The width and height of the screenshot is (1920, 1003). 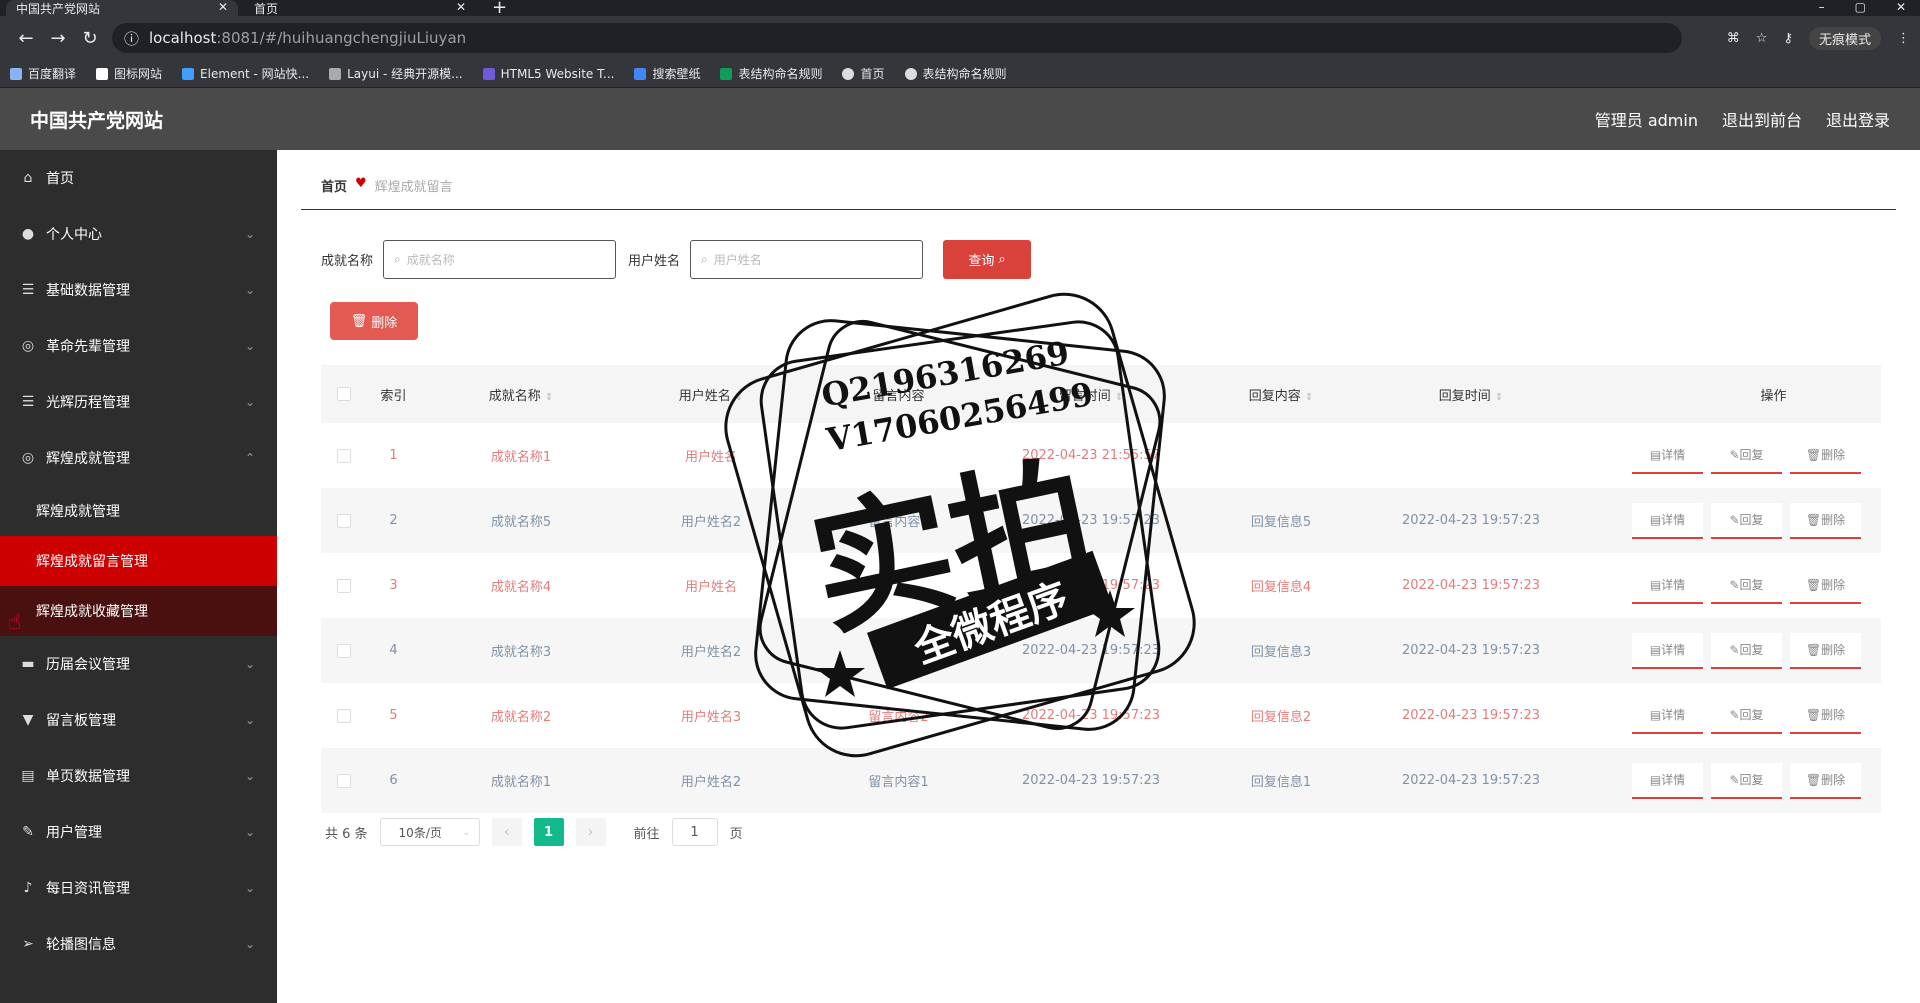 What do you see at coordinates (987, 259) in the screenshot?
I see `query-button: 查询 ⌕` at bounding box center [987, 259].